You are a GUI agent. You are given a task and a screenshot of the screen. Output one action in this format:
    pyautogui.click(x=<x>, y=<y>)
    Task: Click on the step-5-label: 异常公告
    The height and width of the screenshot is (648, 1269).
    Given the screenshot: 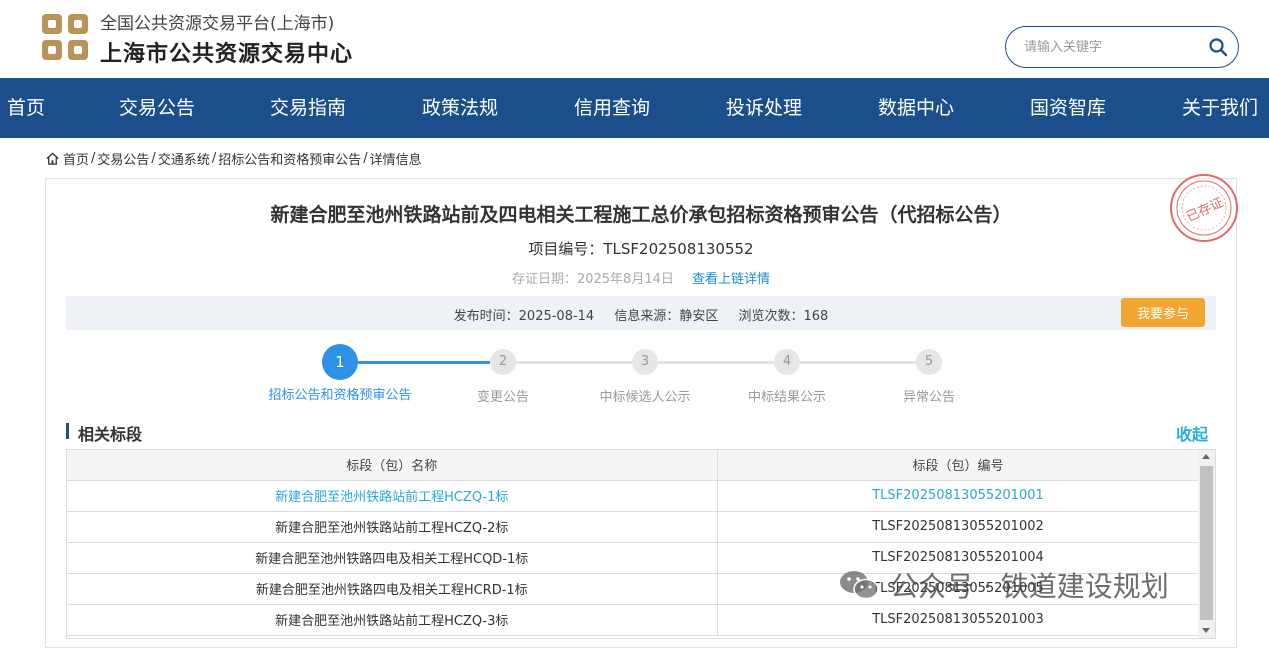 What is the action you would take?
    pyautogui.click(x=929, y=395)
    